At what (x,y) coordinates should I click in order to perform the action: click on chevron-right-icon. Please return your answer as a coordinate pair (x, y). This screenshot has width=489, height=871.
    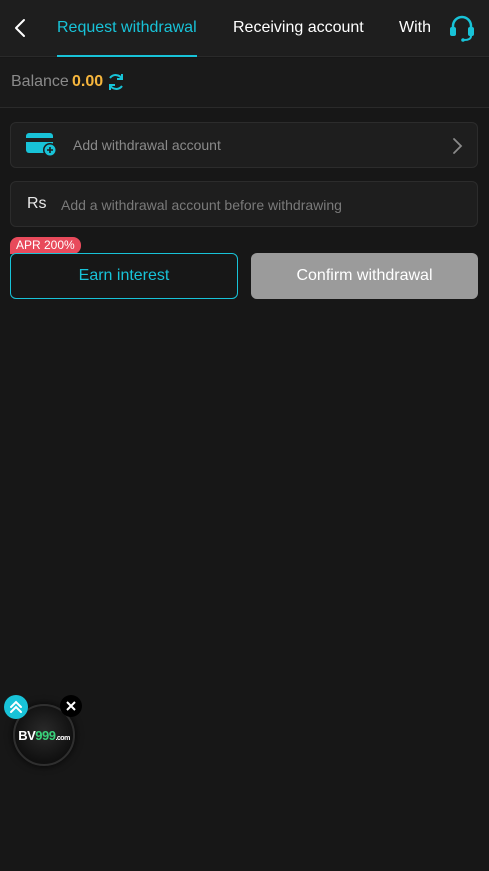
    Looking at the image, I should click on (458, 146).